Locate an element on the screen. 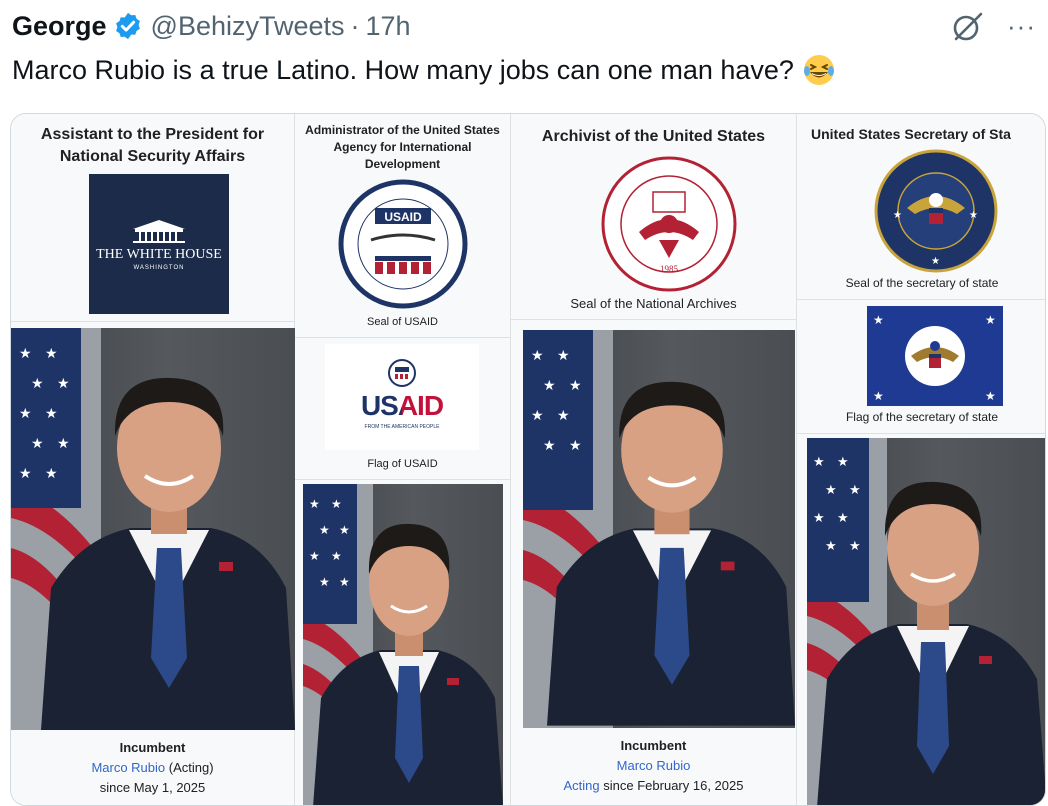 The image size is (1048, 806). usaid-small-seal-icon is located at coordinates (402, 373).